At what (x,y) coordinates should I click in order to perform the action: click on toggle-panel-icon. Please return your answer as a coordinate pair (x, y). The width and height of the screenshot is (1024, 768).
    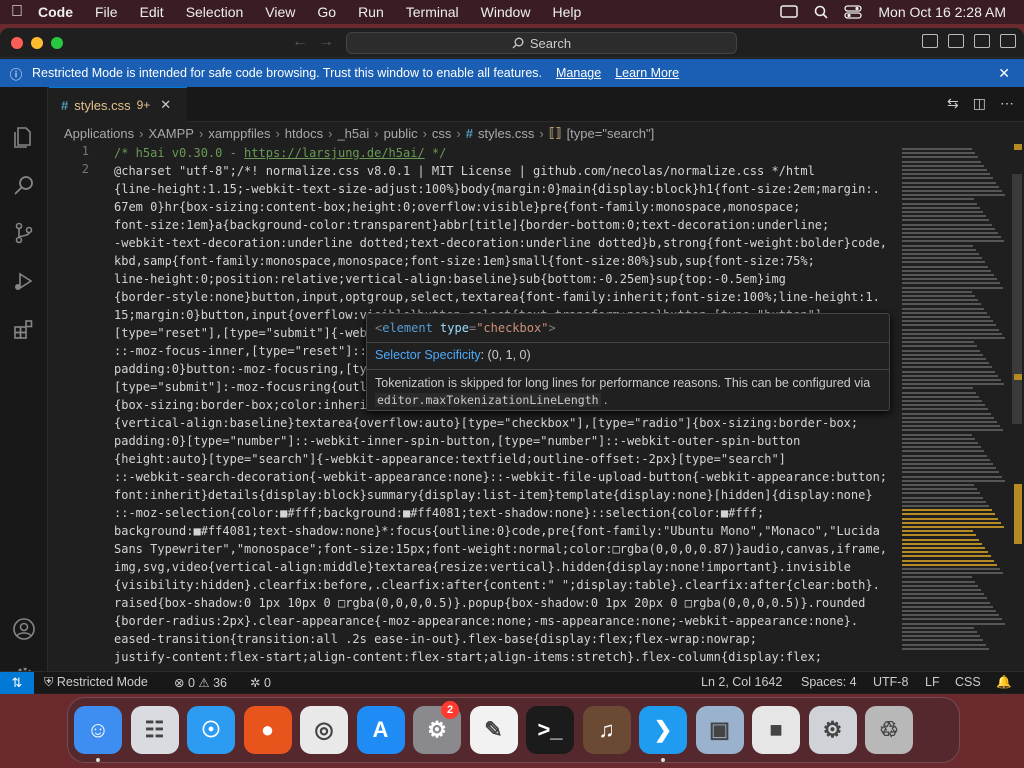
    Looking at the image, I should click on (956, 41).